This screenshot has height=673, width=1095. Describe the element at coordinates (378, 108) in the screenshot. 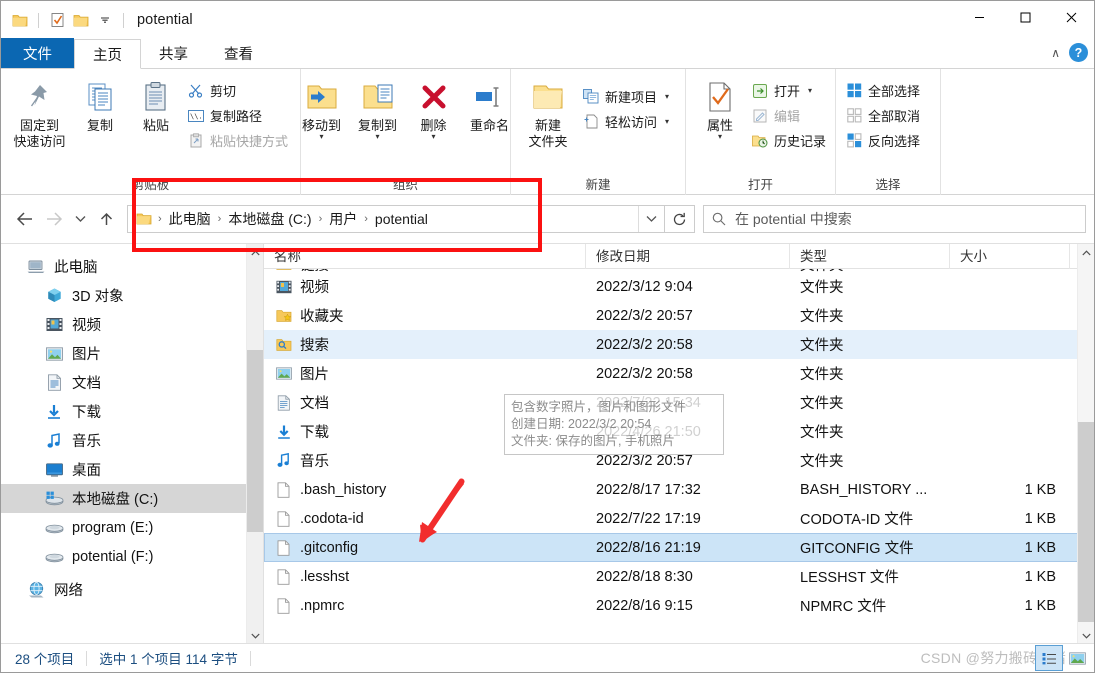

I see `copy-to-button: 复制到 ▾` at that location.